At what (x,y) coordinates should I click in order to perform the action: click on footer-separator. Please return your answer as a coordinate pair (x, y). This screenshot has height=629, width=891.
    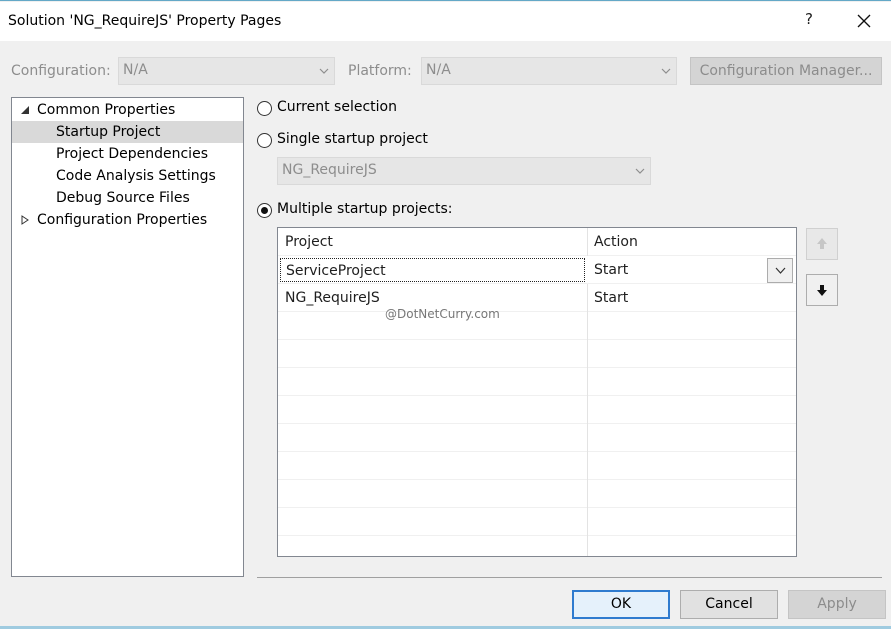
    Looking at the image, I should click on (569, 577).